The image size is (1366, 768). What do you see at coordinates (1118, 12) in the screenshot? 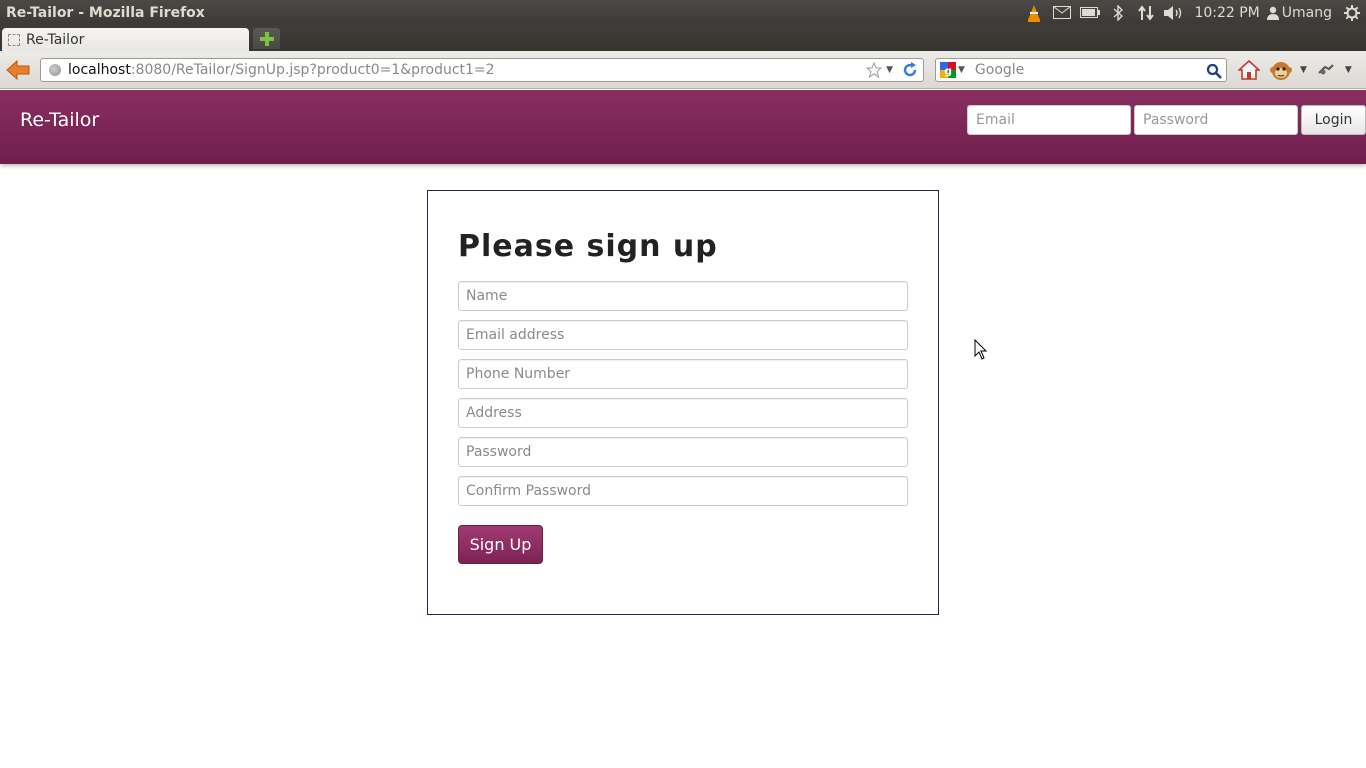
I see `bluetooth-icon` at bounding box center [1118, 12].